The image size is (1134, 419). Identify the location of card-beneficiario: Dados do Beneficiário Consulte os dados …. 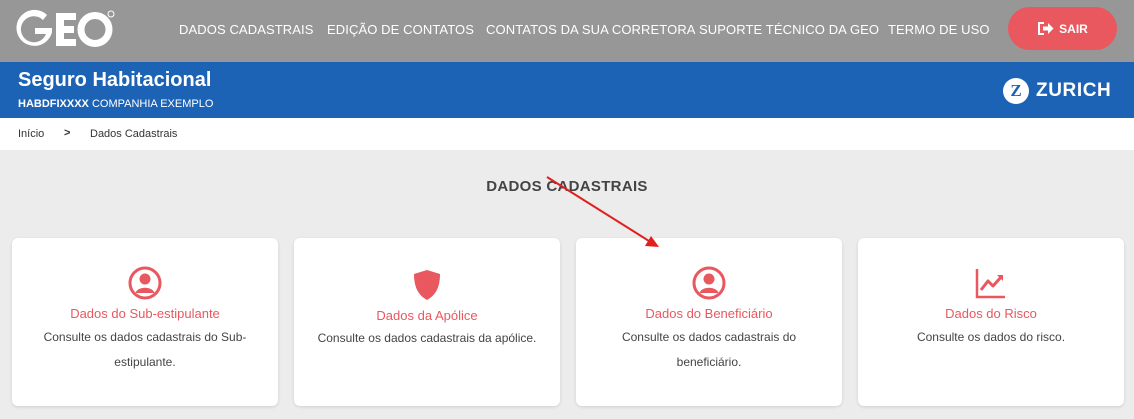
(709, 322).